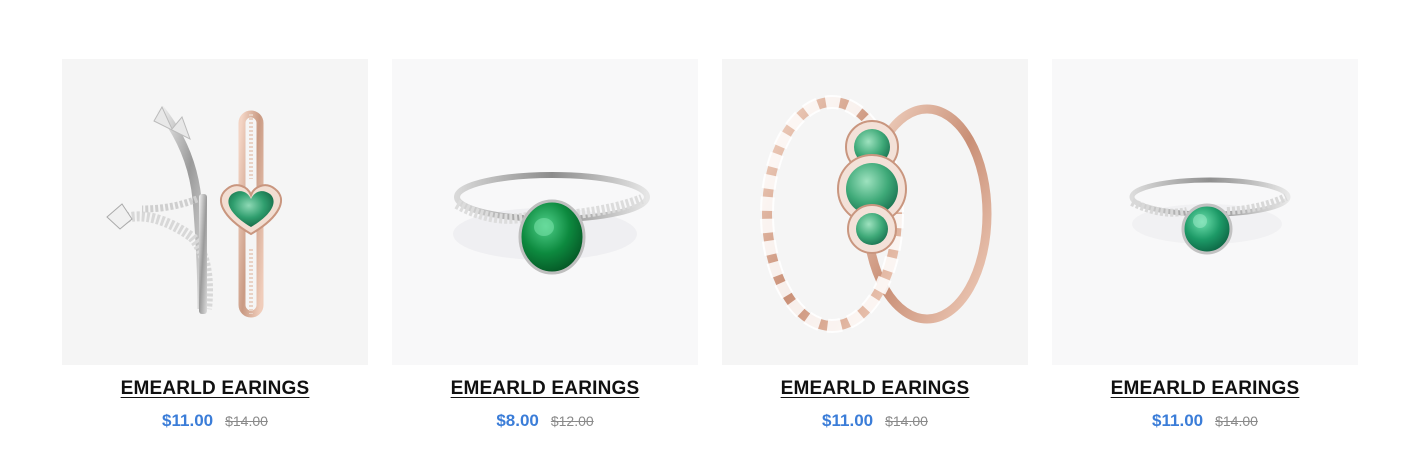  What do you see at coordinates (1210, 216) in the screenshot?
I see `round-emerald-solitaire-ring-image` at bounding box center [1210, 216].